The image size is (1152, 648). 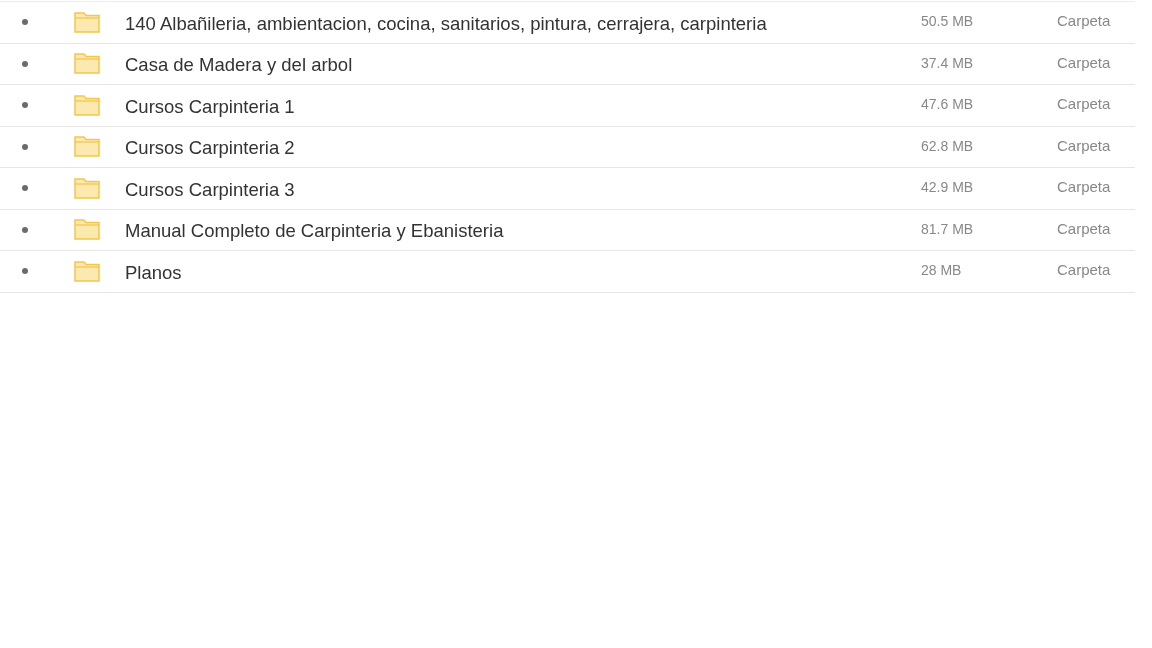 What do you see at coordinates (523, 148) in the screenshot?
I see `folder-name: Cursos Carpinteria 2` at bounding box center [523, 148].